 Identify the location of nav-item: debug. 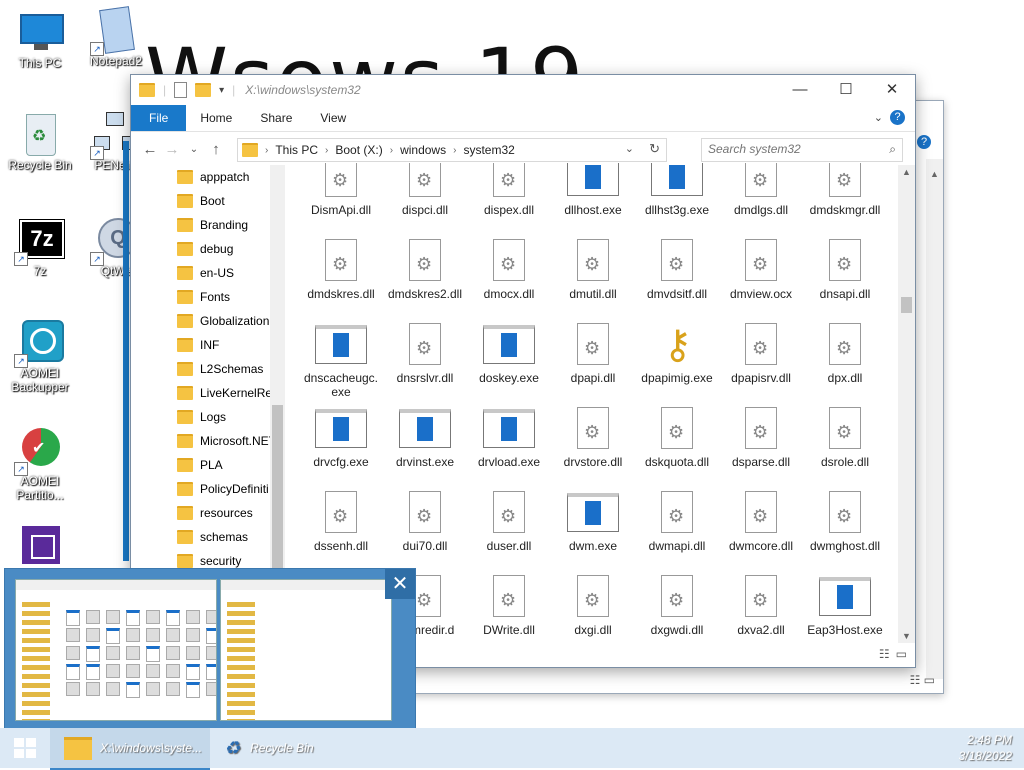
(208, 249).